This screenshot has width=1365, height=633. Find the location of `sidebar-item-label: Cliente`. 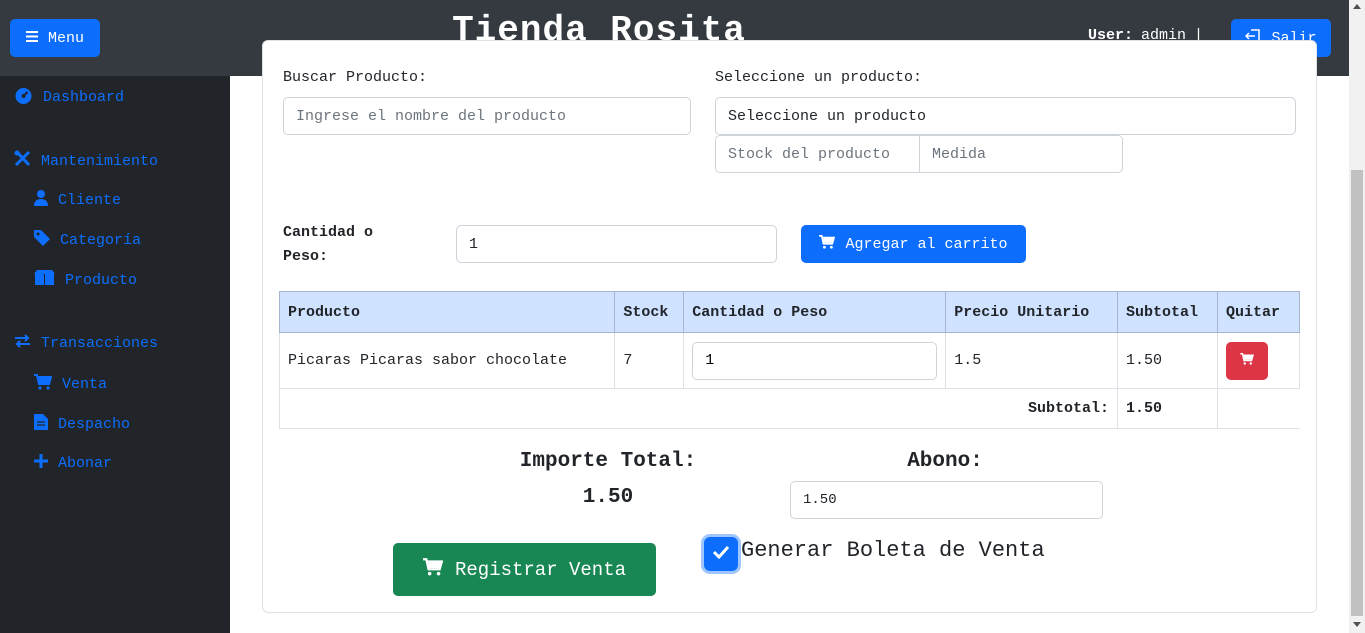

sidebar-item-label: Cliente is located at coordinates (90, 200).